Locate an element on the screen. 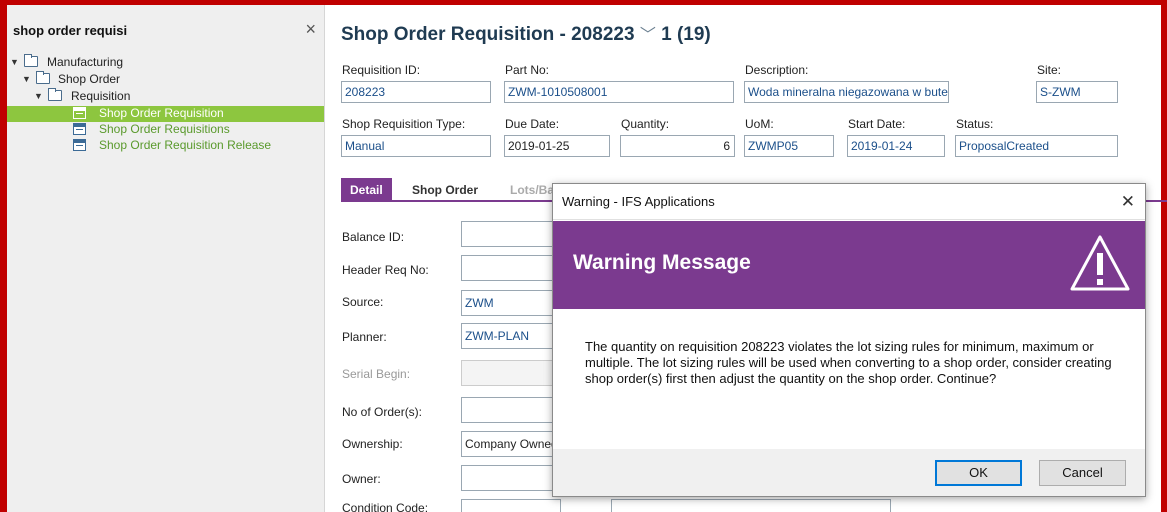 The height and width of the screenshot is (512, 1167). tree-item-label: Shop Order Requisition Release is located at coordinates (185, 145).